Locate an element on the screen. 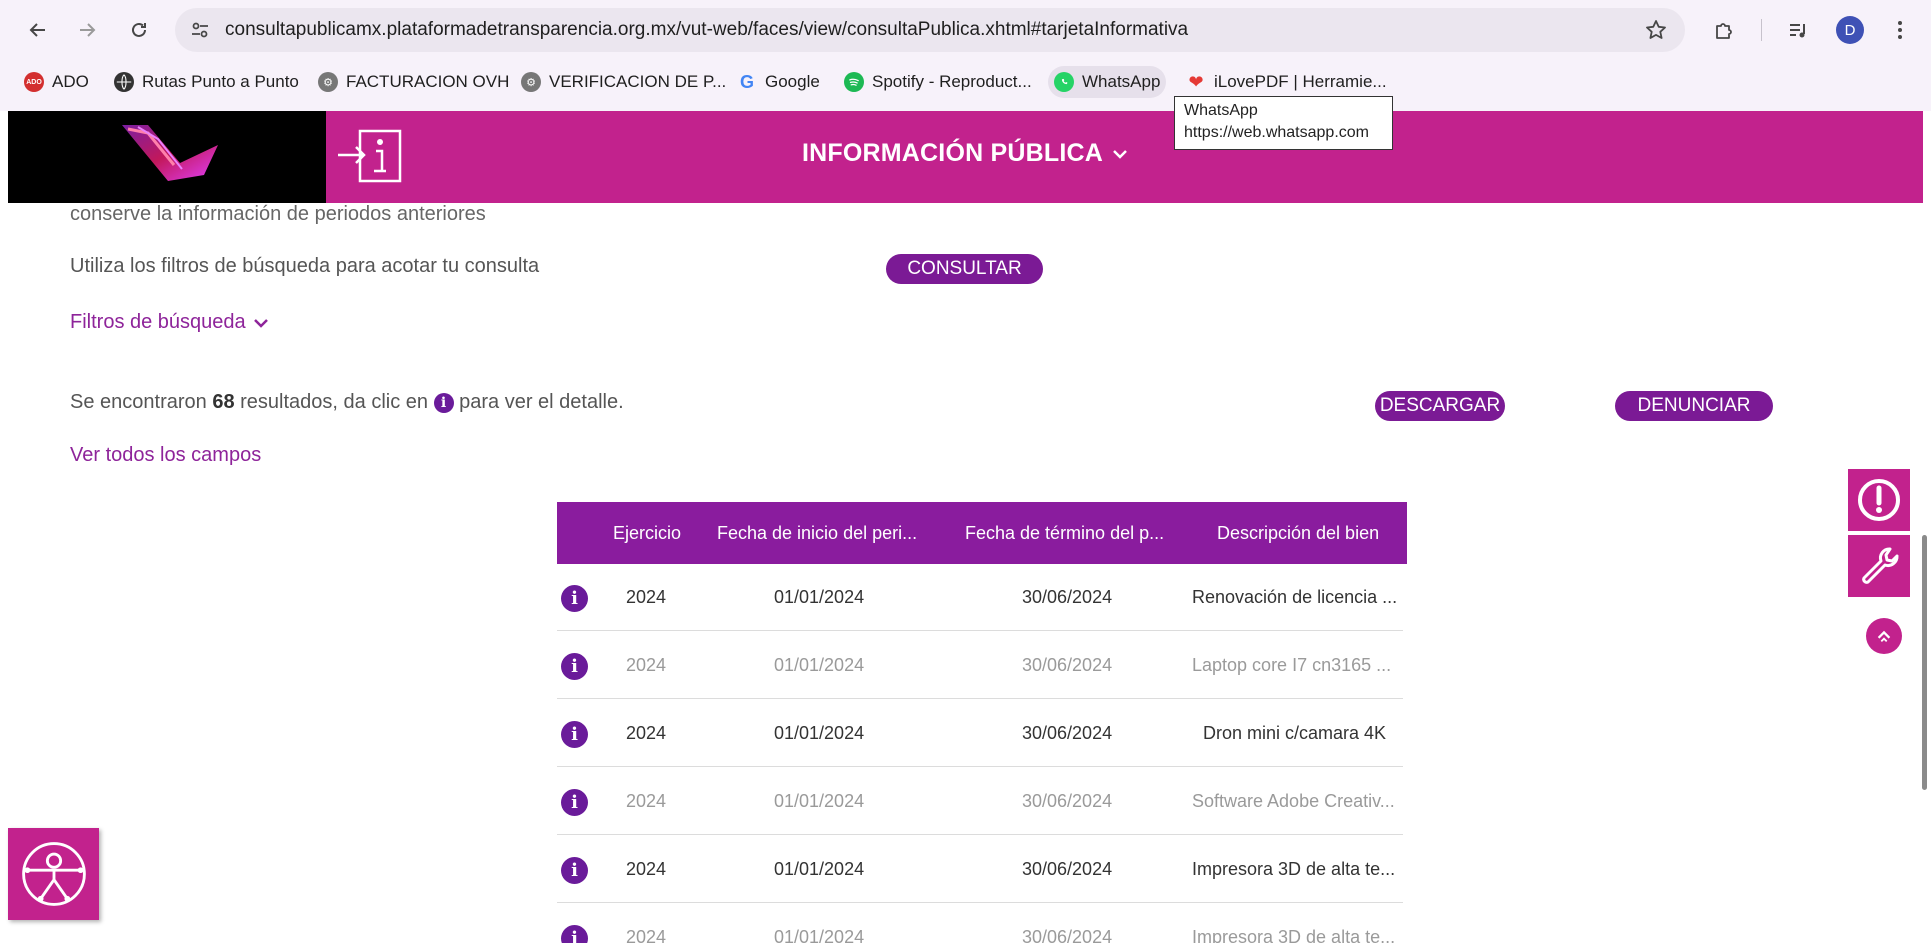 This screenshot has width=1931, height=943. site-settings-icon is located at coordinates (200, 30).